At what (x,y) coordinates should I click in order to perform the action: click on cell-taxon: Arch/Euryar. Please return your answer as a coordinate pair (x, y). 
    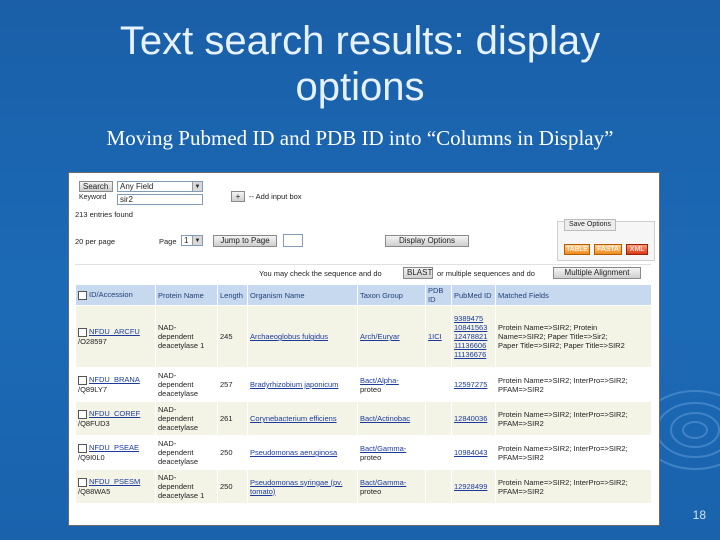
    Looking at the image, I should click on (391, 336).